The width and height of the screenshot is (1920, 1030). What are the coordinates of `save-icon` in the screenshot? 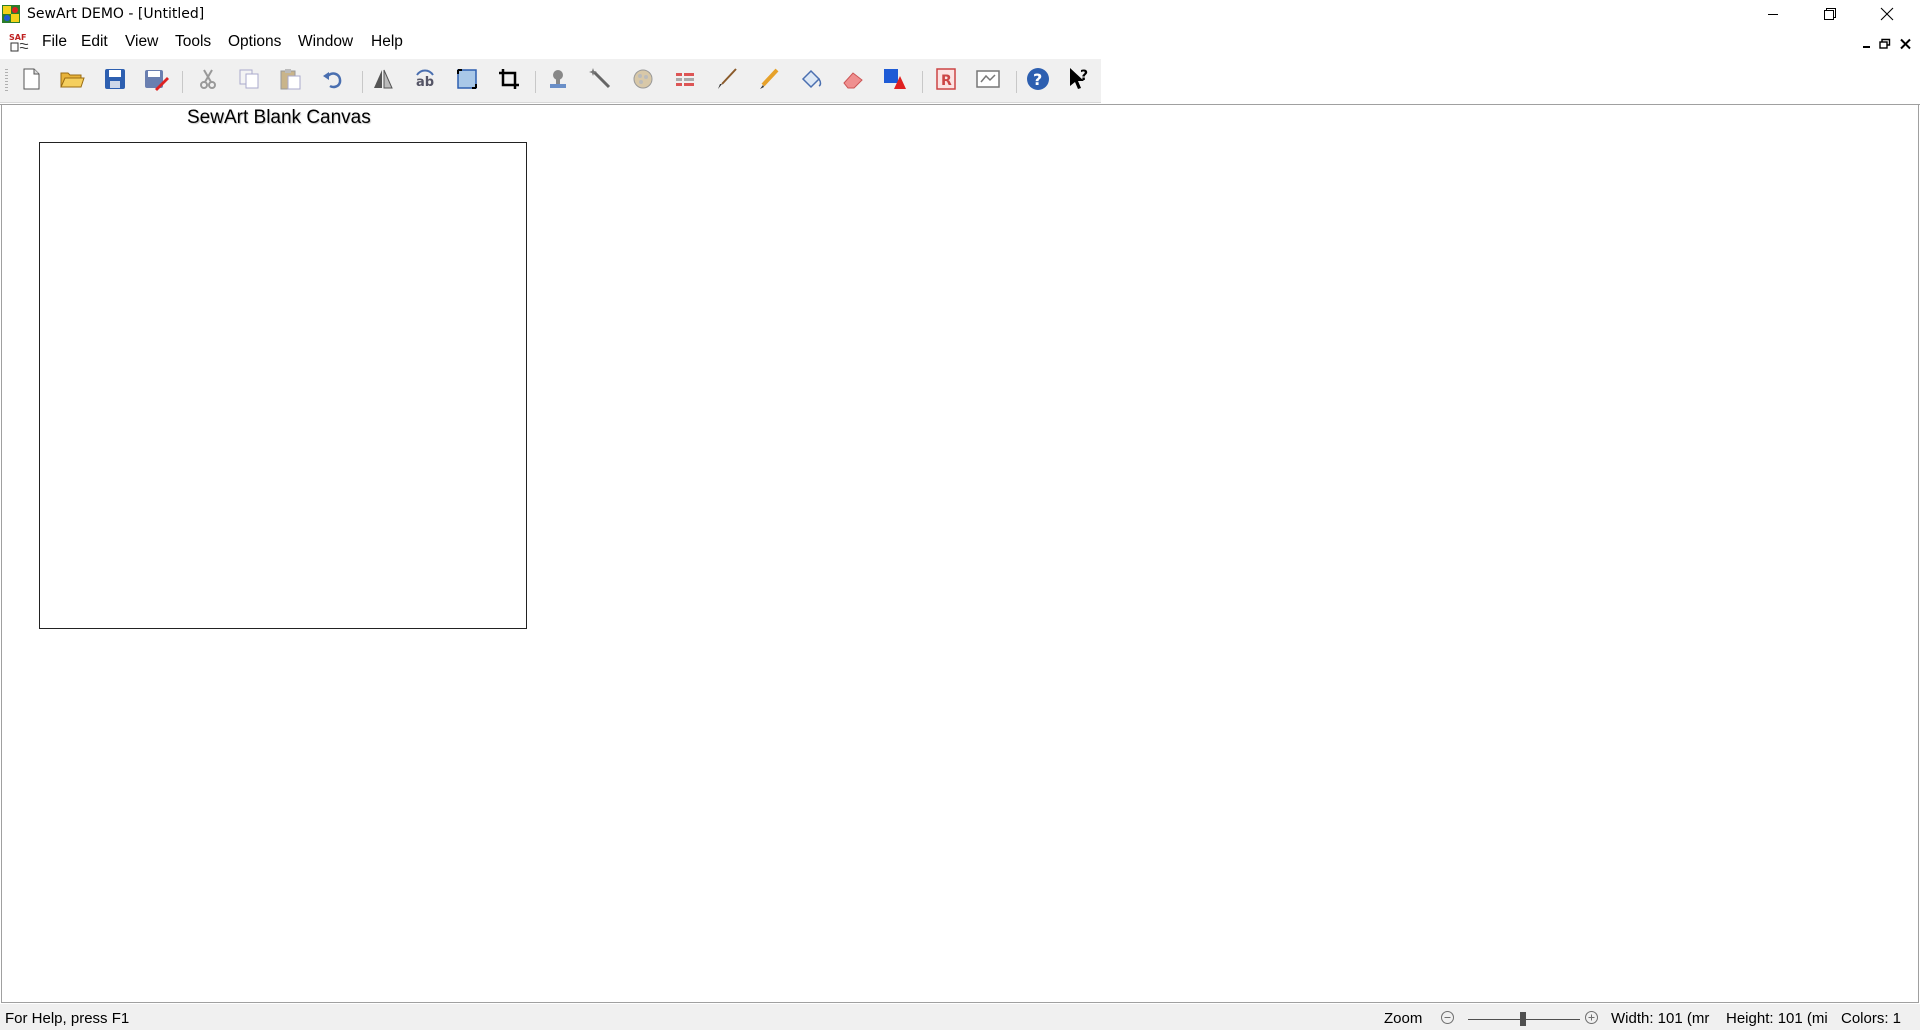 It's located at (115, 81).